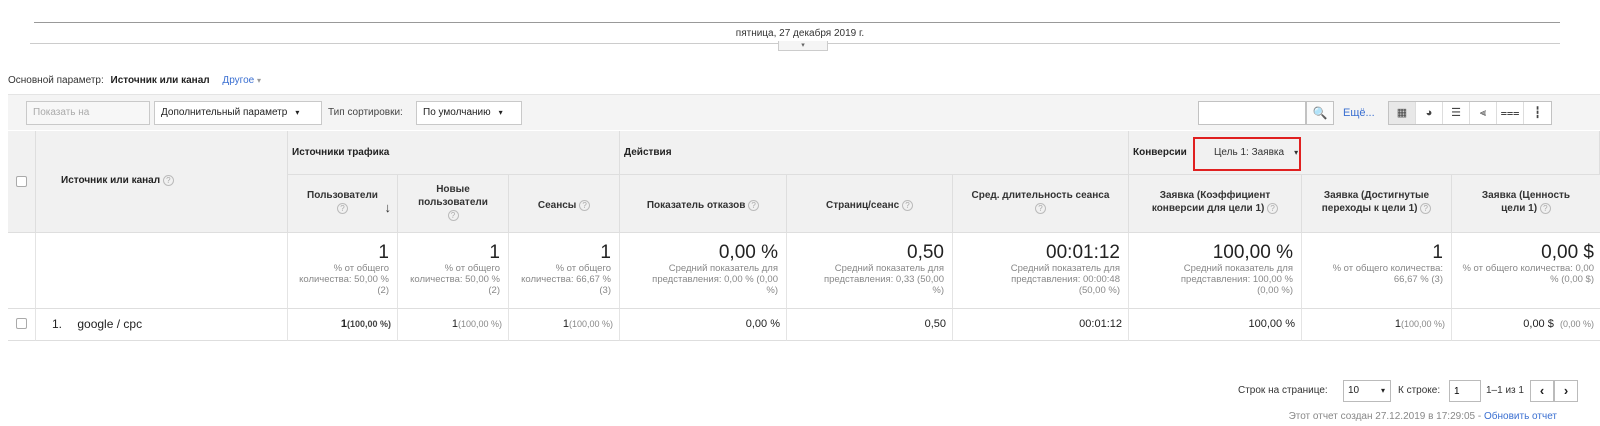 Image resolution: width=1600 pixels, height=426 pixels. I want to click on column-header-value-label: Заявка (Ценность цели 1), so click(1526, 202).